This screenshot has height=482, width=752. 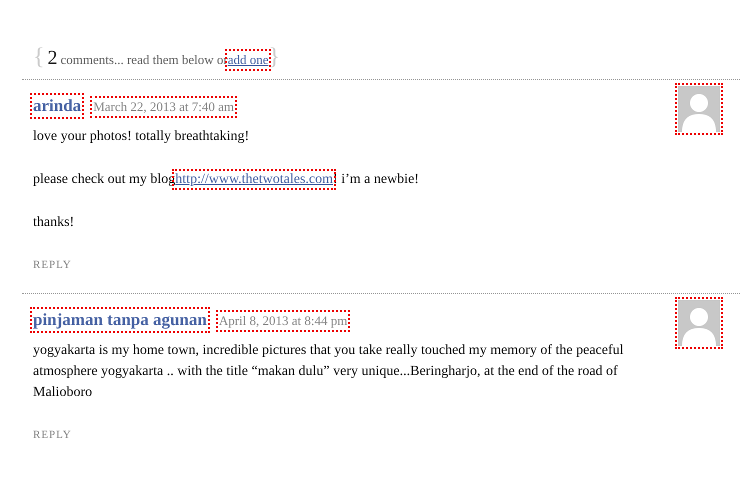 I want to click on comment-date: April 8, 2013 at 8:44 pm, so click(x=283, y=321).